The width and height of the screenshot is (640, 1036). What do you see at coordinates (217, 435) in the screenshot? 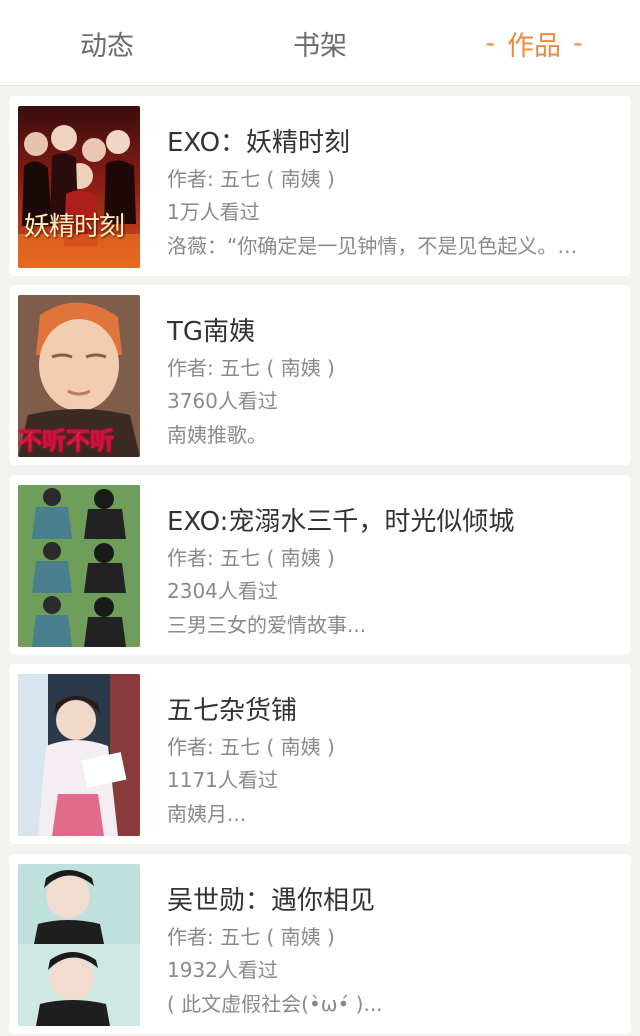
I see `work-description: 南姨推歌。` at bounding box center [217, 435].